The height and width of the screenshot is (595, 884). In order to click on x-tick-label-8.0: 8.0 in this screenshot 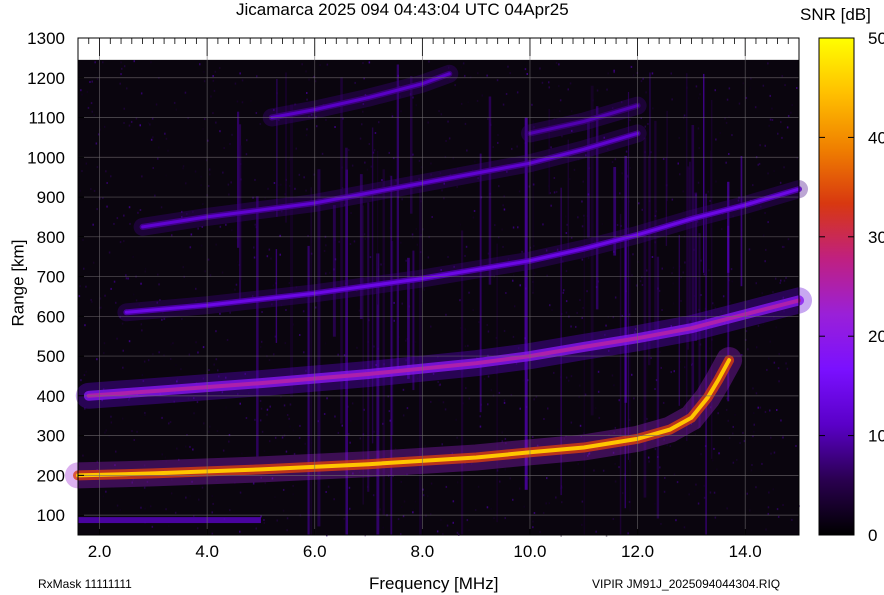, I will do `click(423, 551)`.